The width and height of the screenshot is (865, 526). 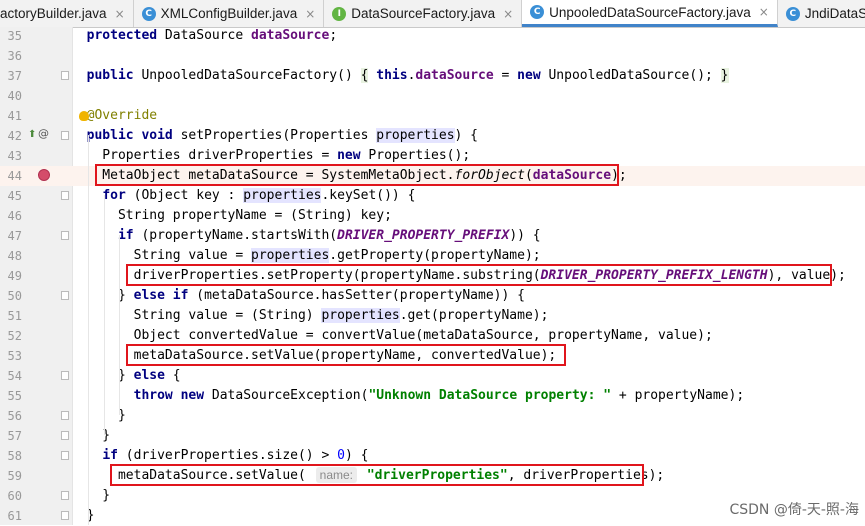 What do you see at coordinates (14, 256) in the screenshot?
I see `line-number: 48` at bounding box center [14, 256].